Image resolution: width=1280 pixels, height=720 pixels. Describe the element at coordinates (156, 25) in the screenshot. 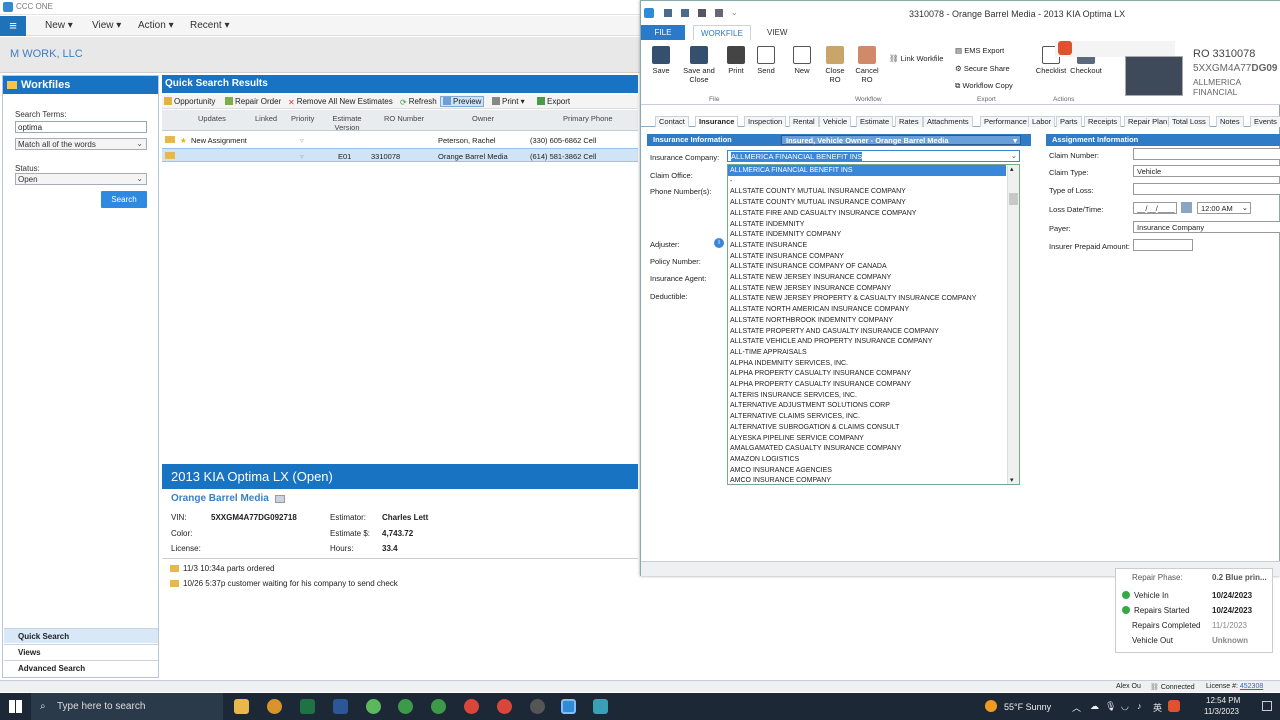

I see `menu-action: Action ▾` at that location.